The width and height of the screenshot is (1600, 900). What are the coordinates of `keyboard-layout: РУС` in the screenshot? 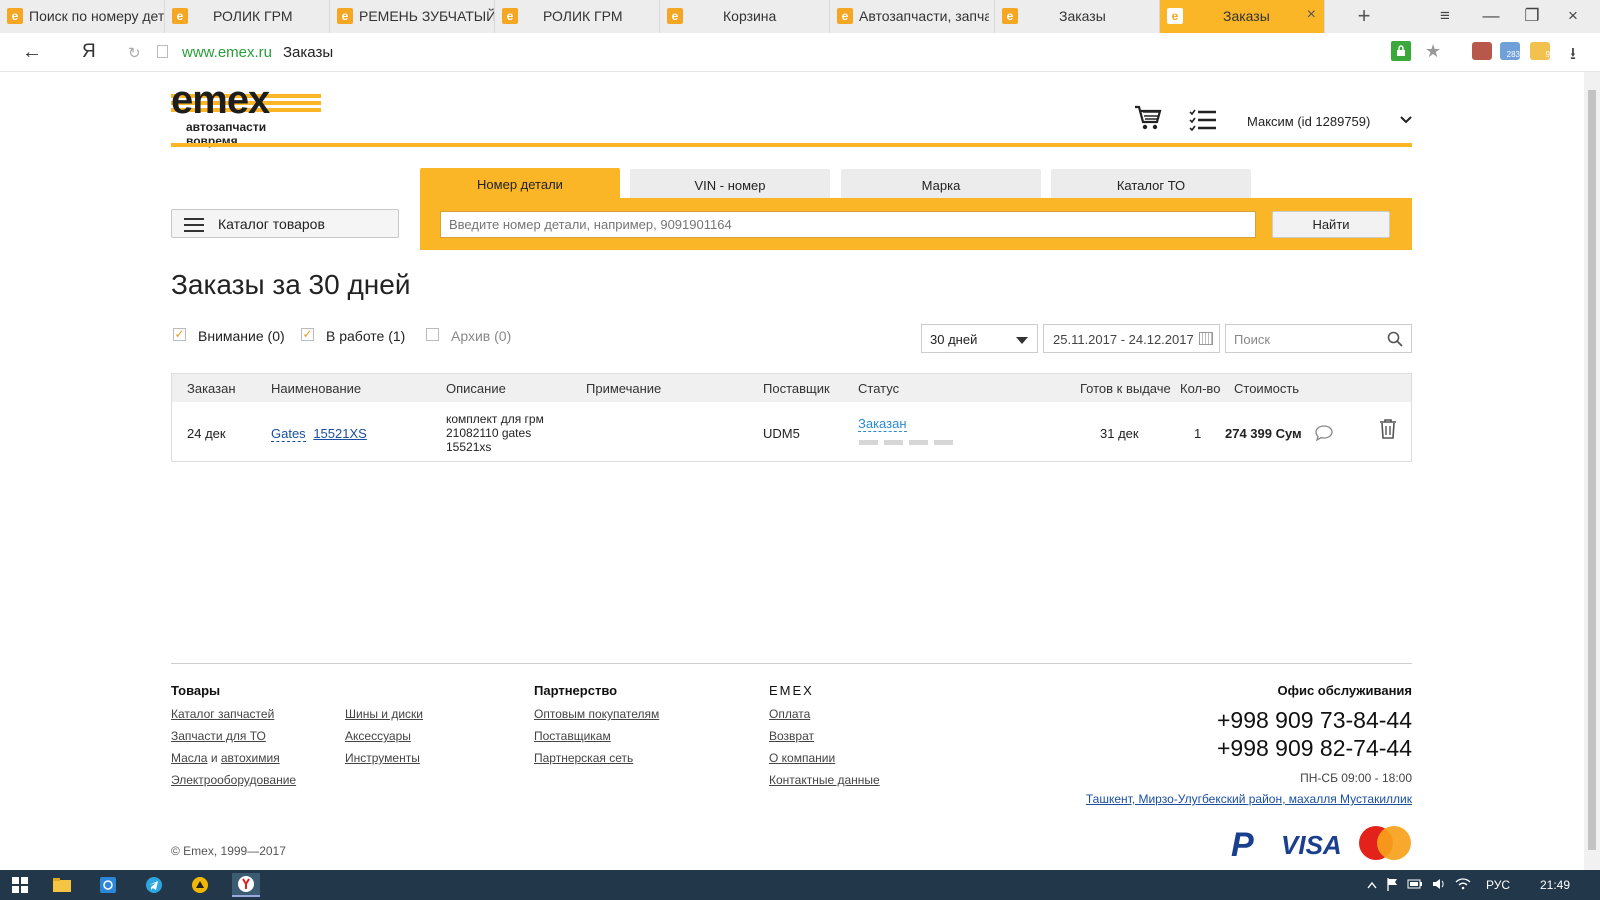 It's located at (1498, 885).